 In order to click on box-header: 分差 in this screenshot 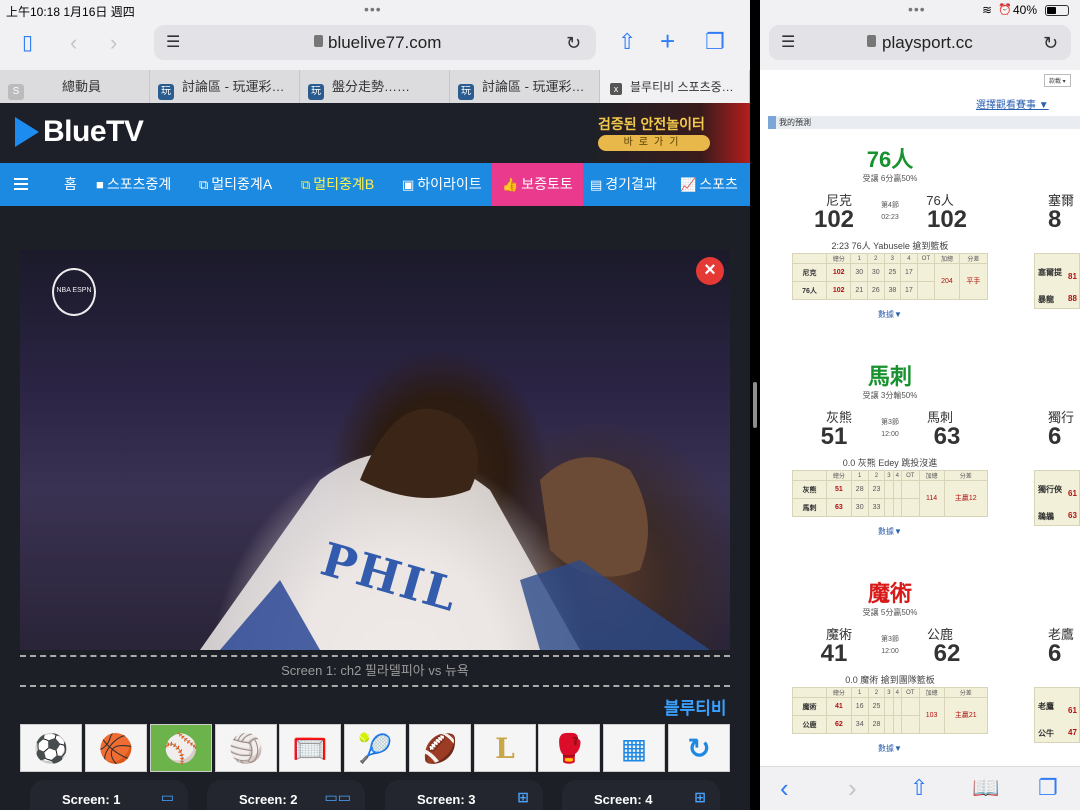, I will do `click(973, 258)`.